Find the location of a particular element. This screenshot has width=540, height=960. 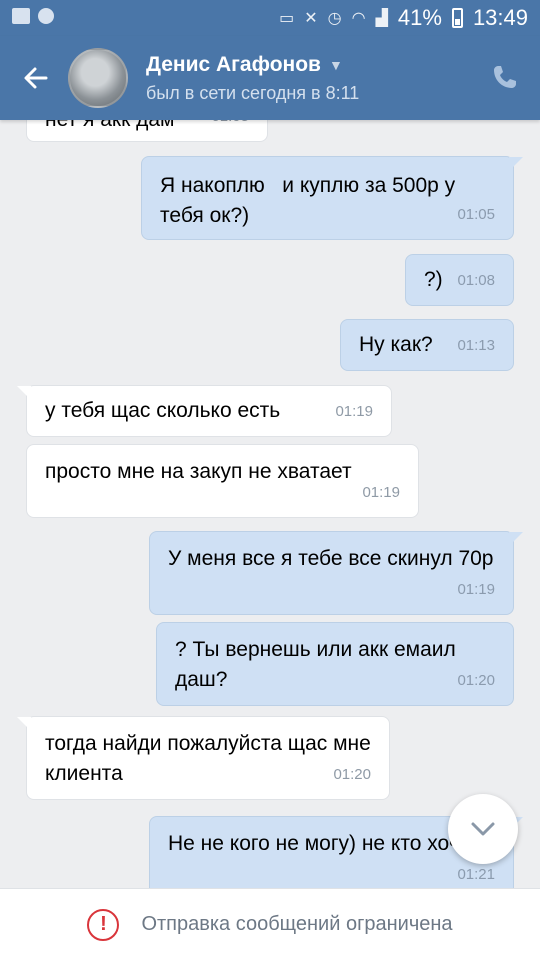

message-incoming: нет я акк дам 01:05 is located at coordinates (147, 131).